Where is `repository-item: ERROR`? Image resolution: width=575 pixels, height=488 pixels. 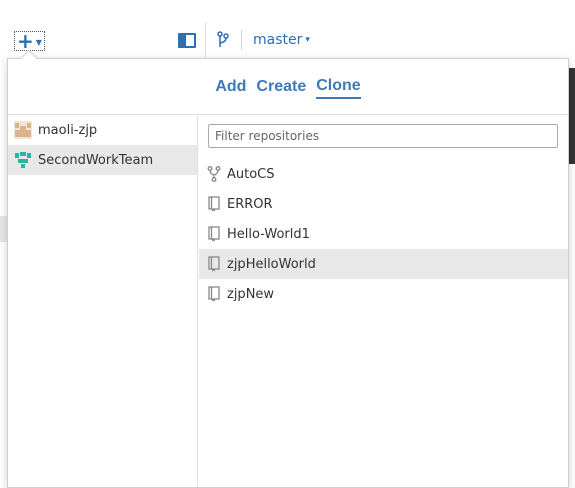 repository-item: ERROR is located at coordinates (383, 204).